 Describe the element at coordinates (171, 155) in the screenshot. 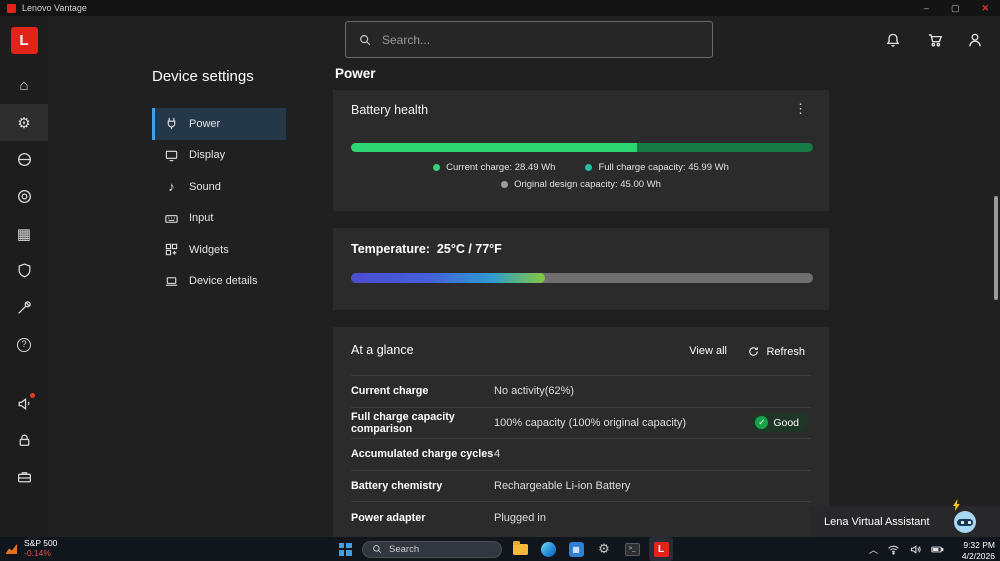

I see `display-icon` at that location.